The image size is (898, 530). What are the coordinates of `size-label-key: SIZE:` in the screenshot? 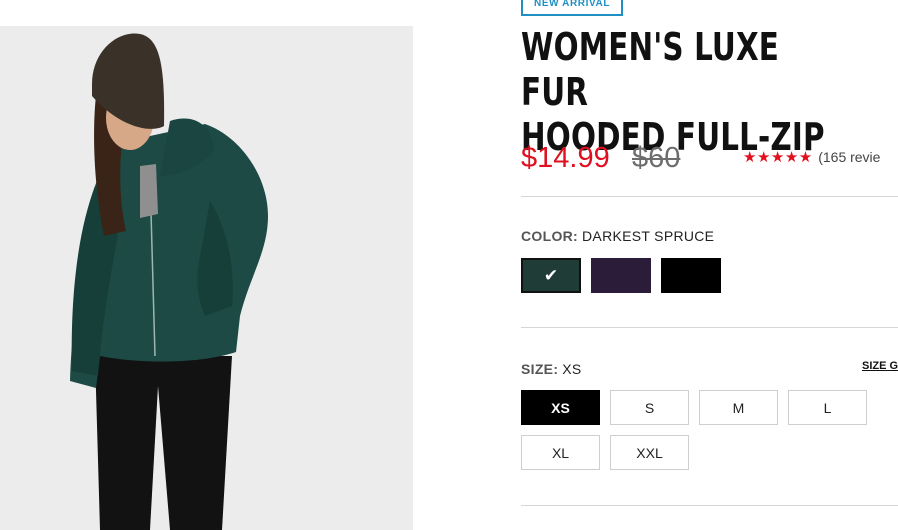 It's located at (540, 369).